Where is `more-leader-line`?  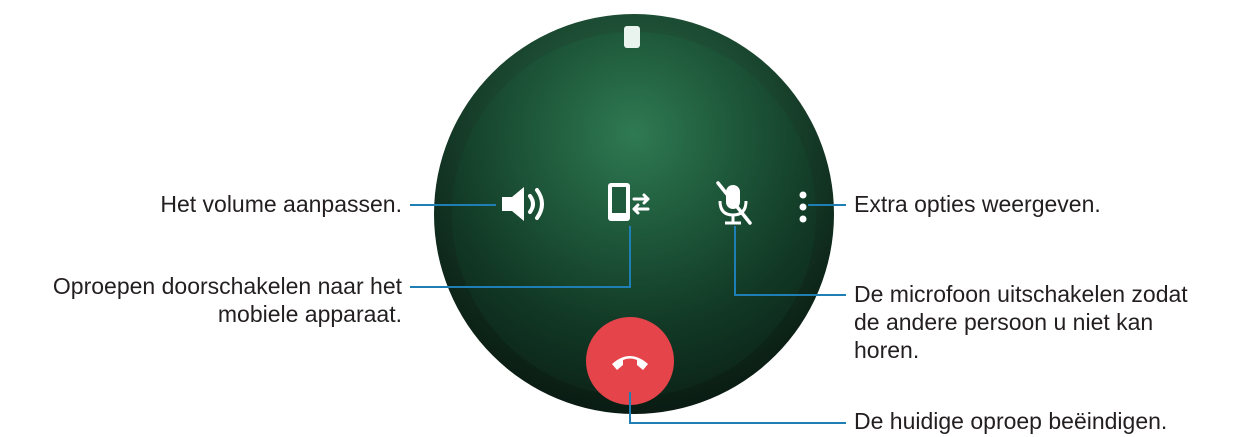 more-leader-line is located at coordinates (827, 205).